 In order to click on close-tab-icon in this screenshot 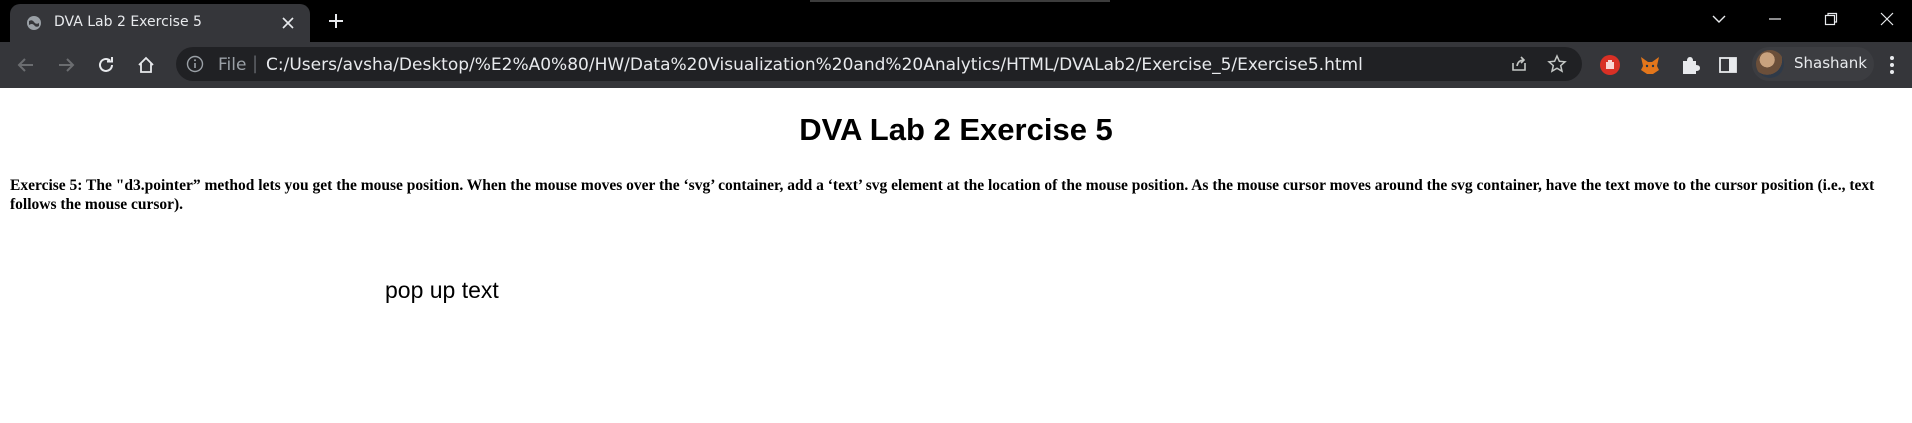, I will do `click(288, 23)`.